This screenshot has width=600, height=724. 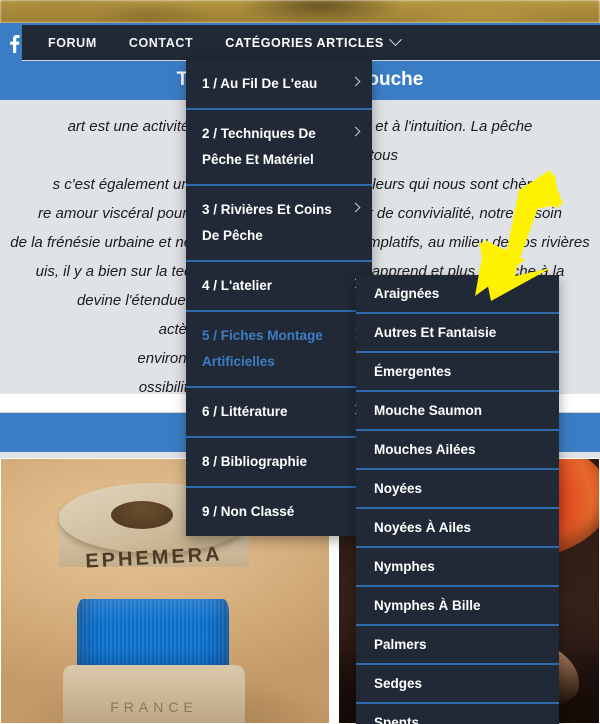 What do you see at coordinates (262, 348) in the screenshot?
I see `menu-item-label: 5 / Fiches Montage Artificielles` at bounding box center [262, 348].